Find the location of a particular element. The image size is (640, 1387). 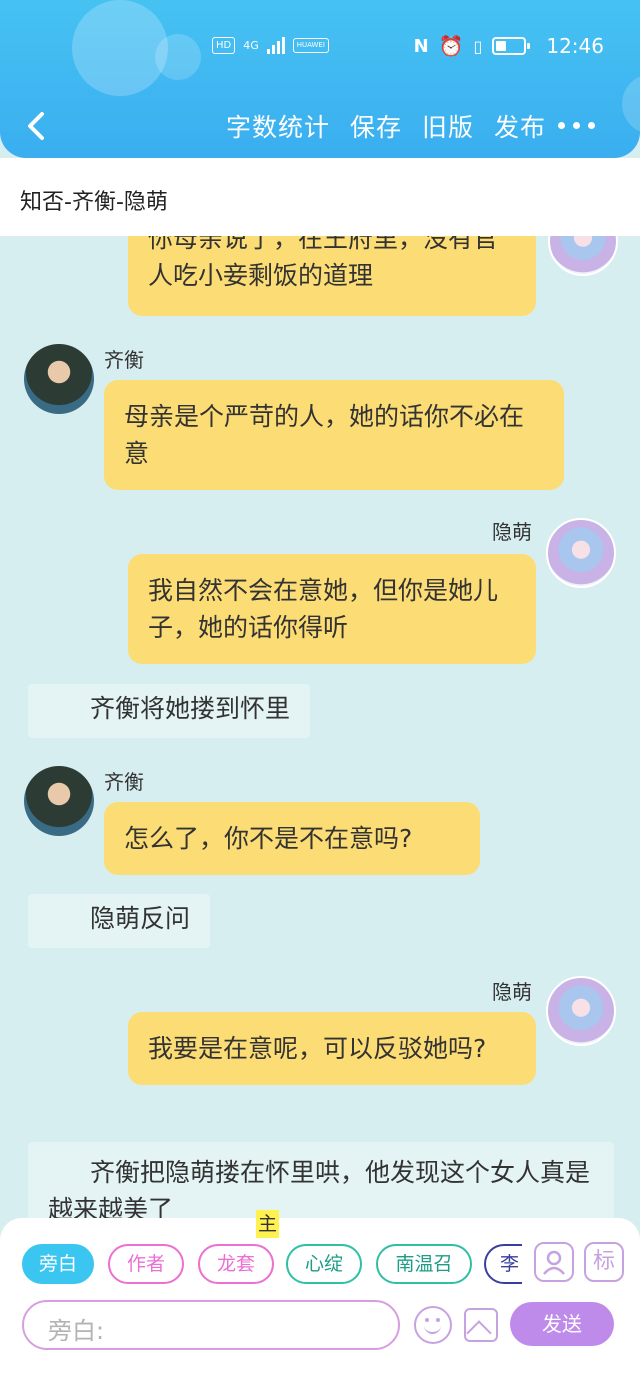

carrier-badge: HUAWEI is located at coordinates (310, 45).